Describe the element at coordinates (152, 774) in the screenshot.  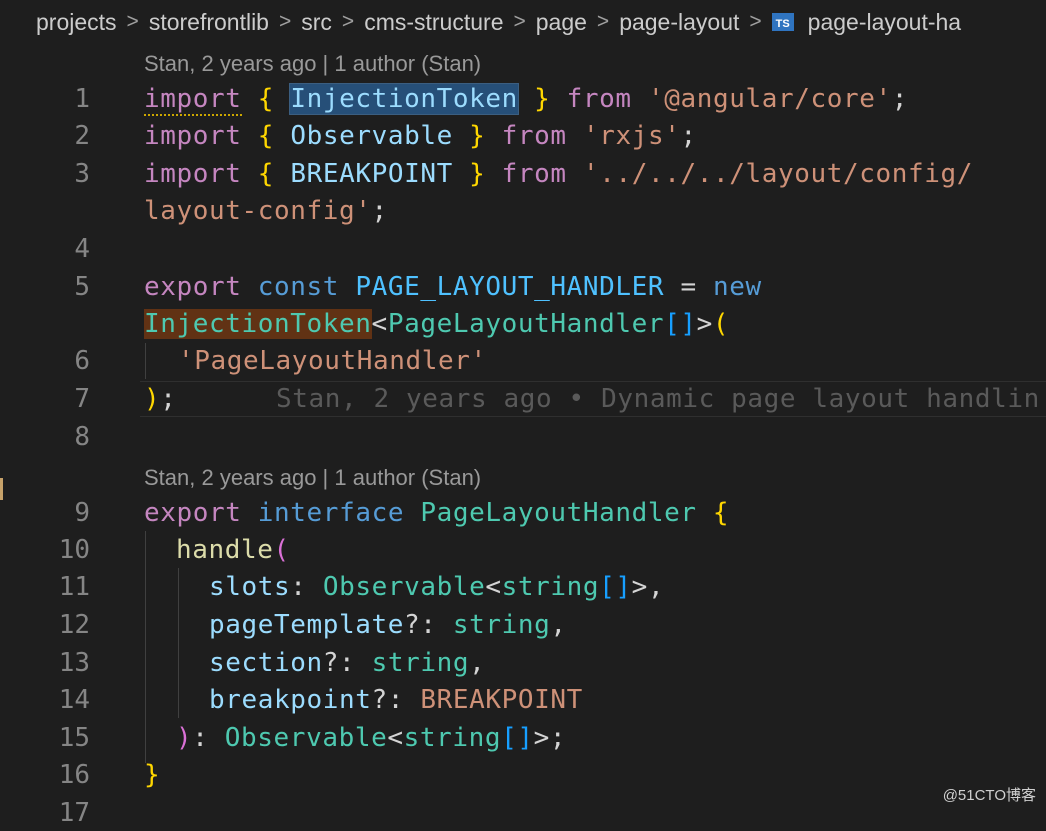
I see `code-text: }` at that location.